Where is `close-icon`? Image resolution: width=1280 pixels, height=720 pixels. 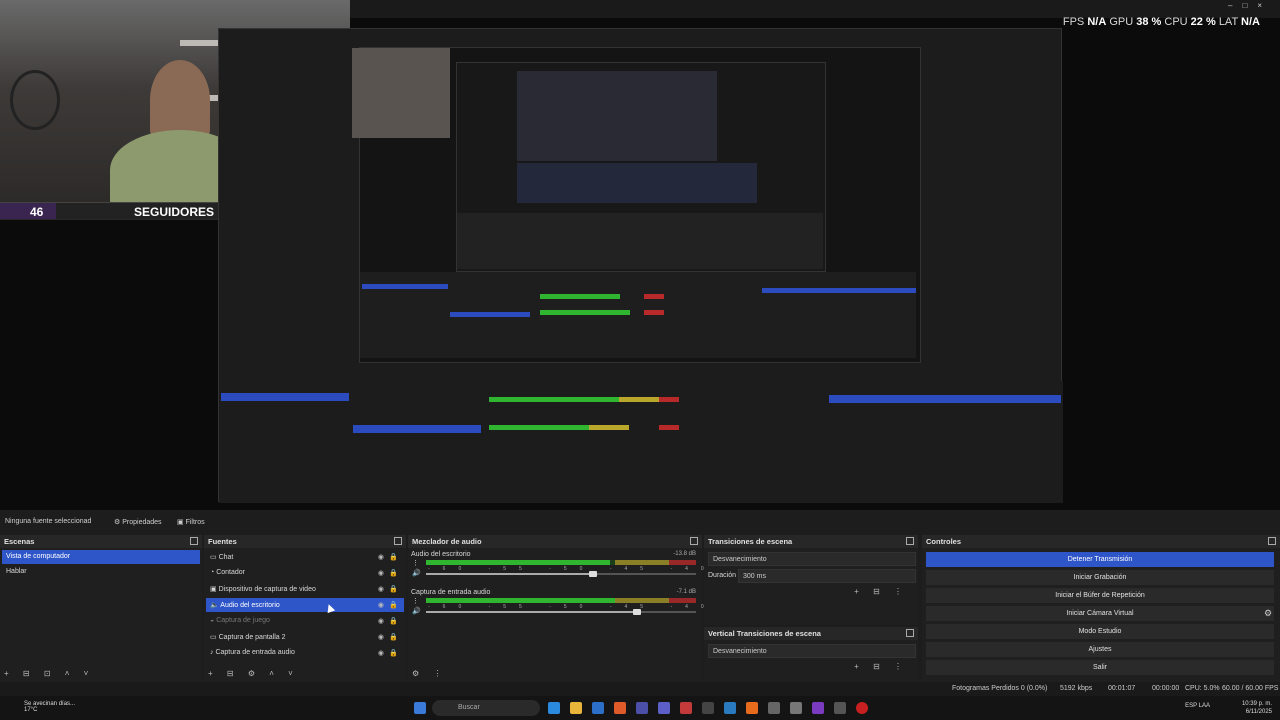
close-icon is located at coordinates (910, 633).